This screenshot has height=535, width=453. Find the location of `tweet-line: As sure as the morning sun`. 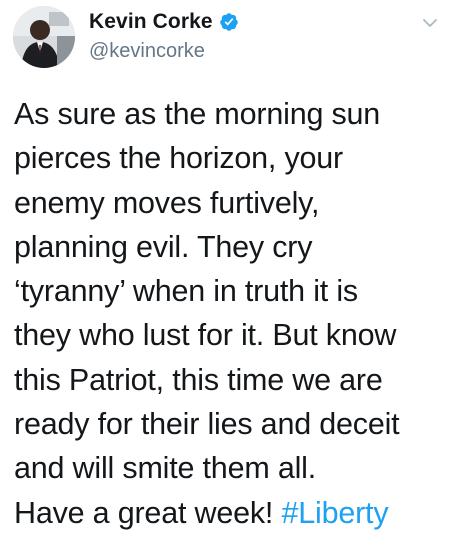

tweet-line: As sure as the morning sun is located at coordinates (197, 114).